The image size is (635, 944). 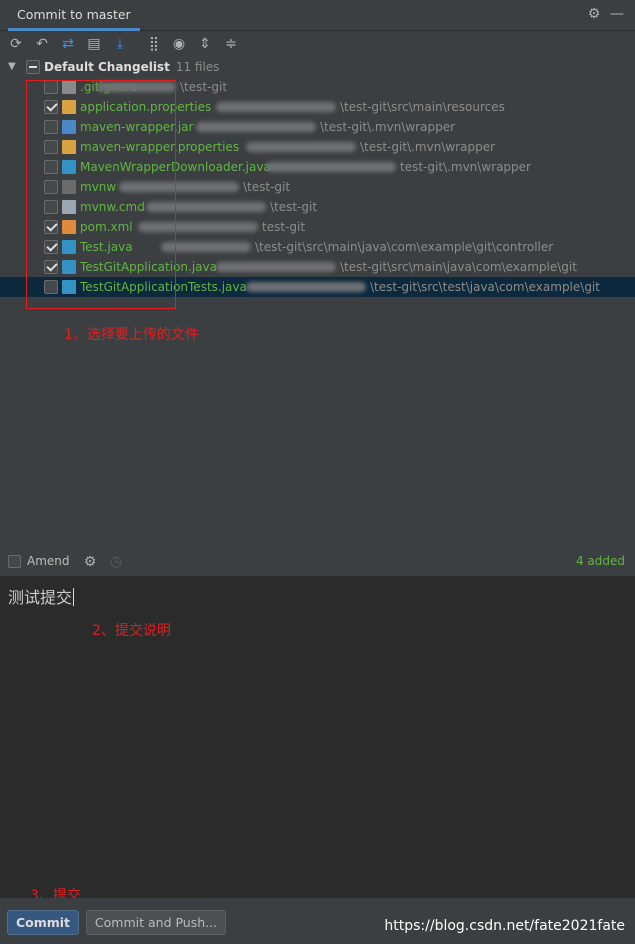 I want to click on history-icon: ▤, so click(x=94, y=44).